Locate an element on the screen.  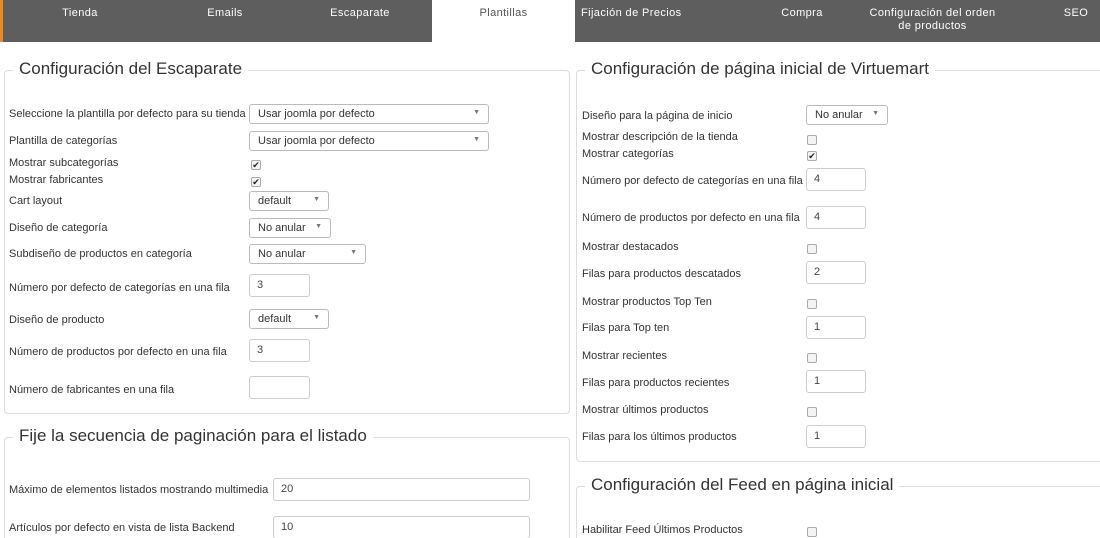
show-subcat-label: Mostrar subcategorías is located at coordinates (64, 163).